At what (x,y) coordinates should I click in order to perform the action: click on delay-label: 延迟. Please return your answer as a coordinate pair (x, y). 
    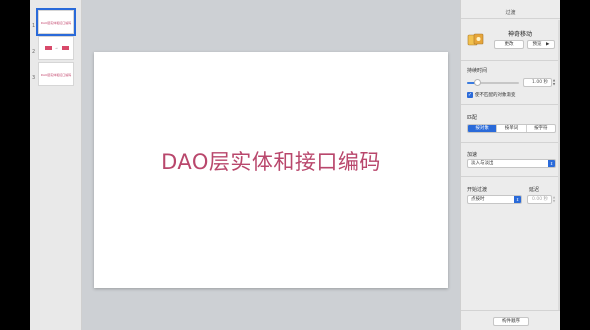
    Looking at the image, I should click on (534, 190).